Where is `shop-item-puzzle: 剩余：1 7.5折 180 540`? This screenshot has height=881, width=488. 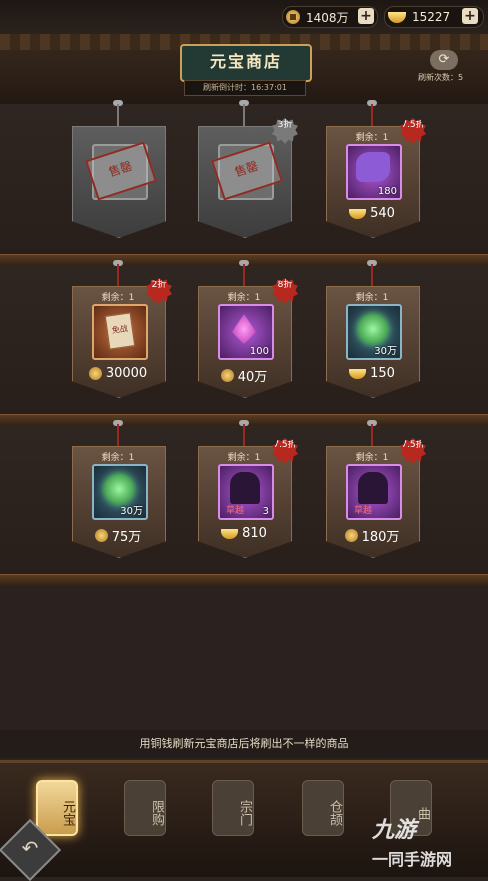
shop-item-puzzle: 剩余：1 7.5折 180 540 is located at coordinates (376, 173).